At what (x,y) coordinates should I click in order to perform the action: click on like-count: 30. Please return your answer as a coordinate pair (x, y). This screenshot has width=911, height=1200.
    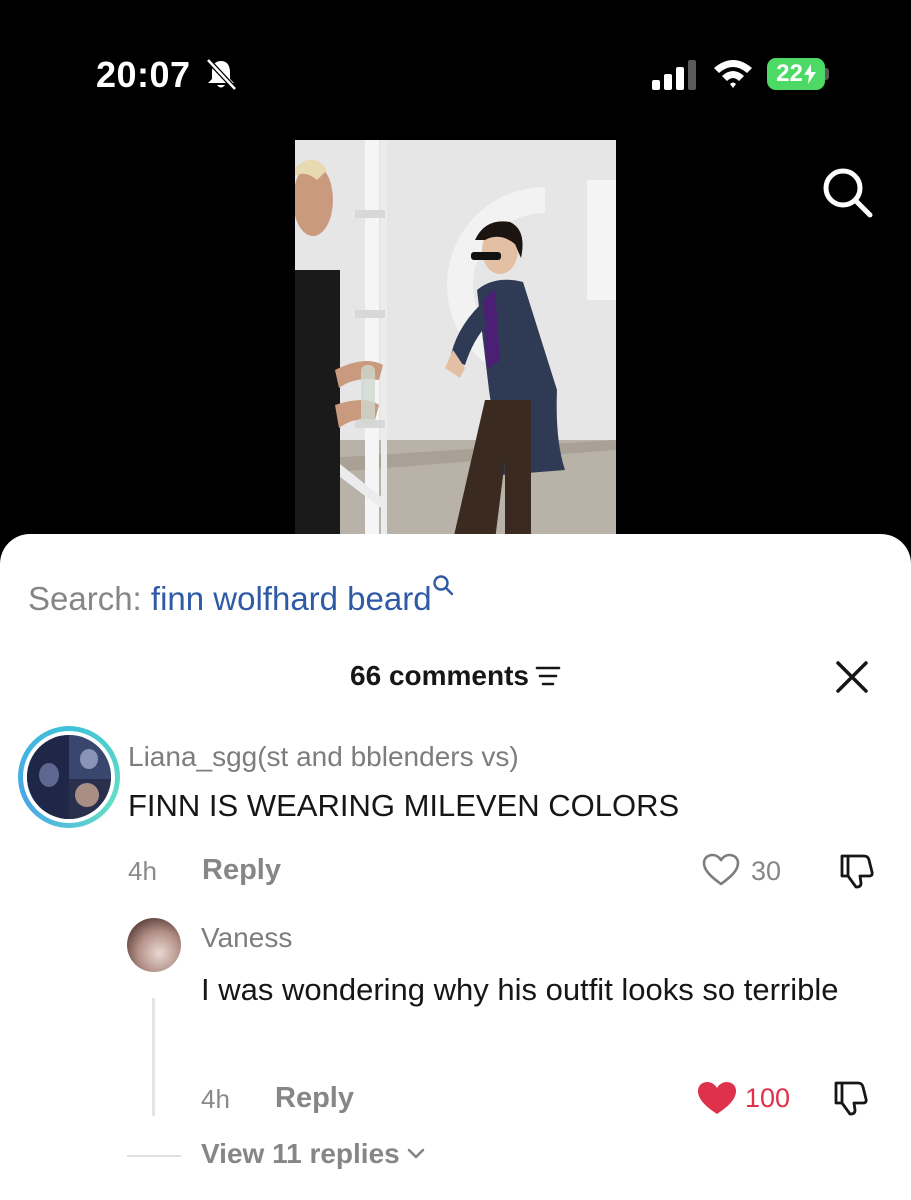
    Looking at the image, I should click on (766, 871).